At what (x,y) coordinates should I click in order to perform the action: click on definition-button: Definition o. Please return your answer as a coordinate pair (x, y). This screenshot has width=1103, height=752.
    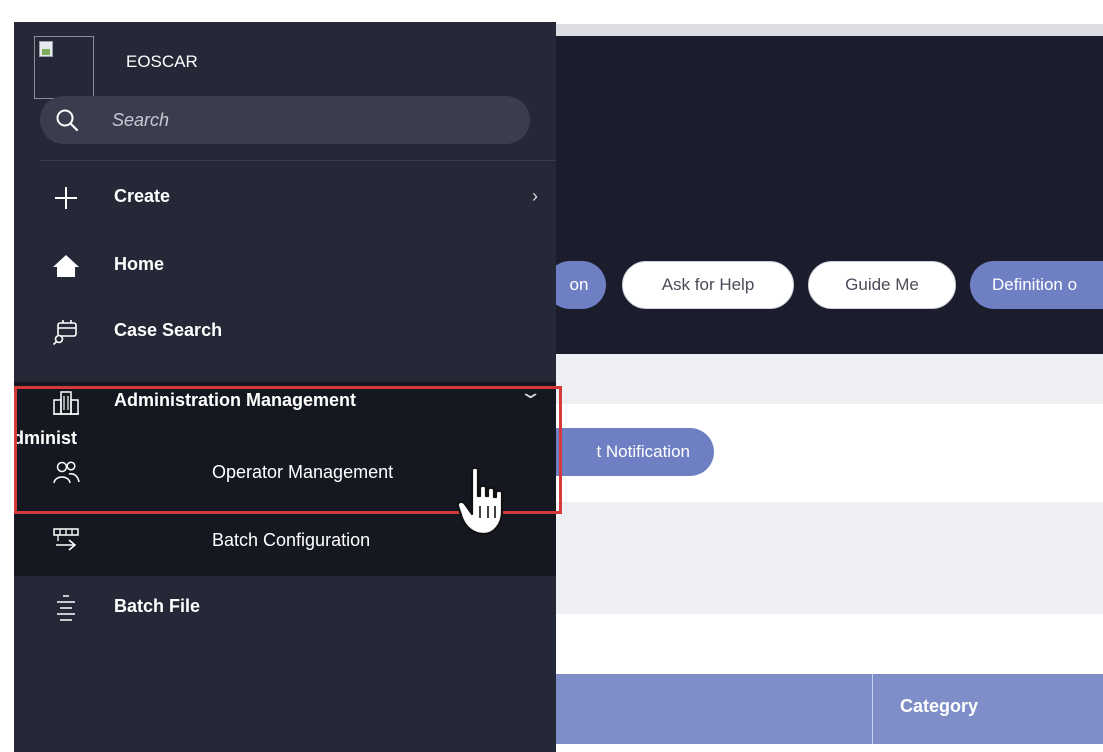
    Looking at the image, I should click on (1036, 285).